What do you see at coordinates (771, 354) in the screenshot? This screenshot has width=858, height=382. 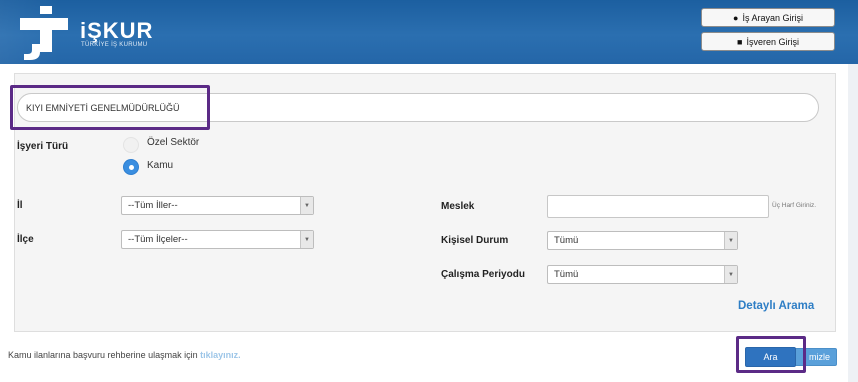 I see `search-highlight-box` at bounding box center [771, 354].